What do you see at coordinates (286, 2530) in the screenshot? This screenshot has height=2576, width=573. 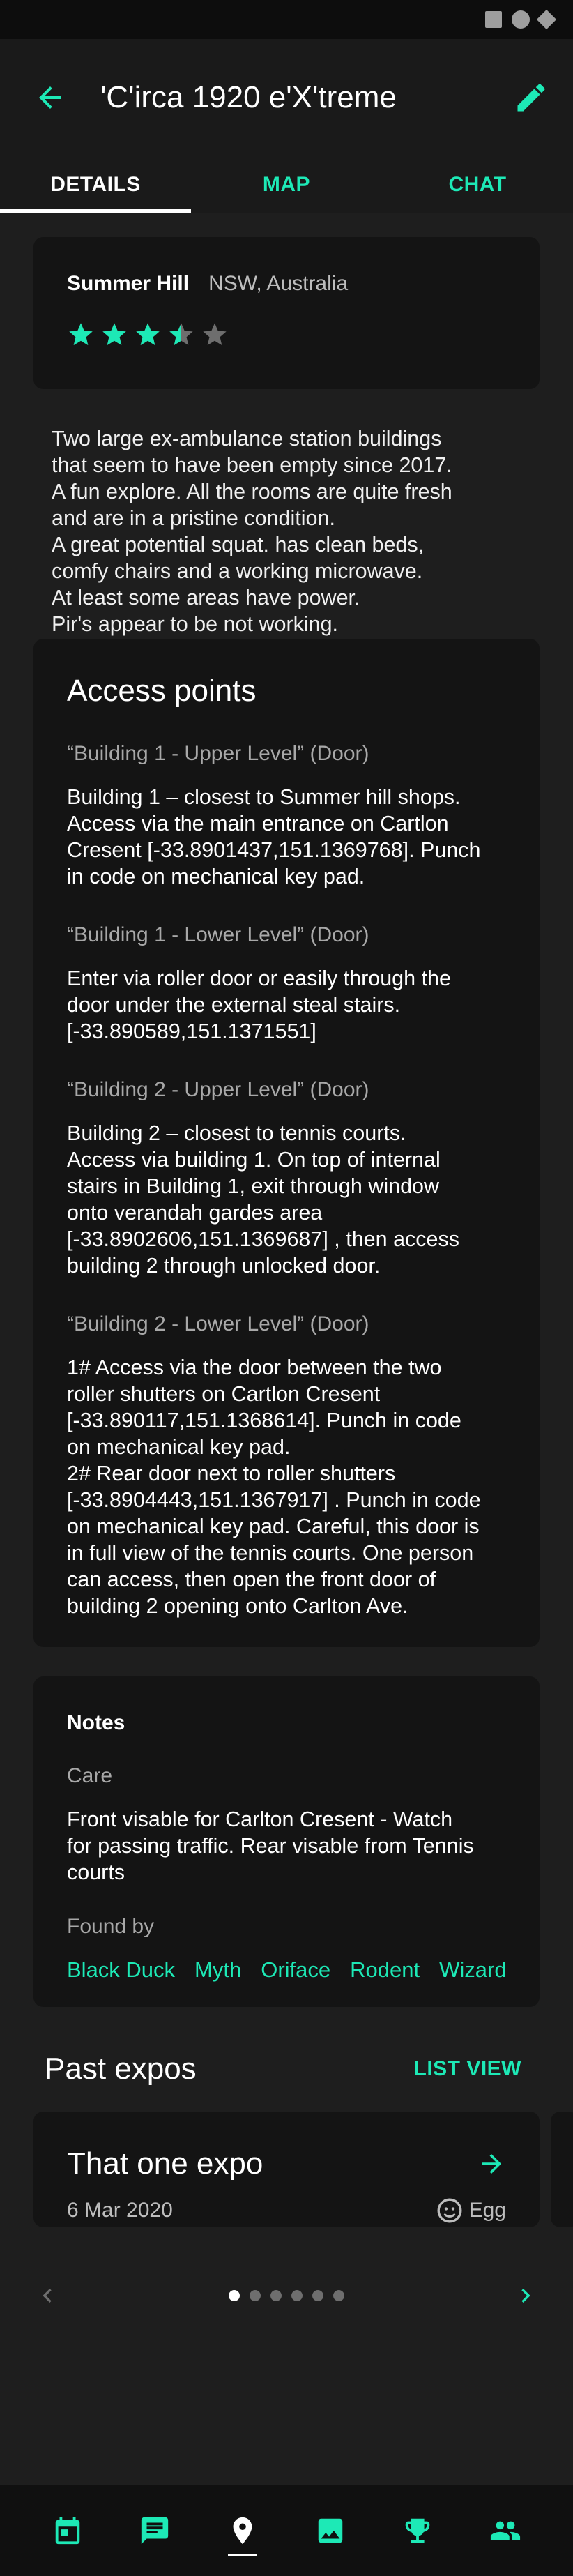 I see `bottom-navigation` at bounding box center [286, 2530].